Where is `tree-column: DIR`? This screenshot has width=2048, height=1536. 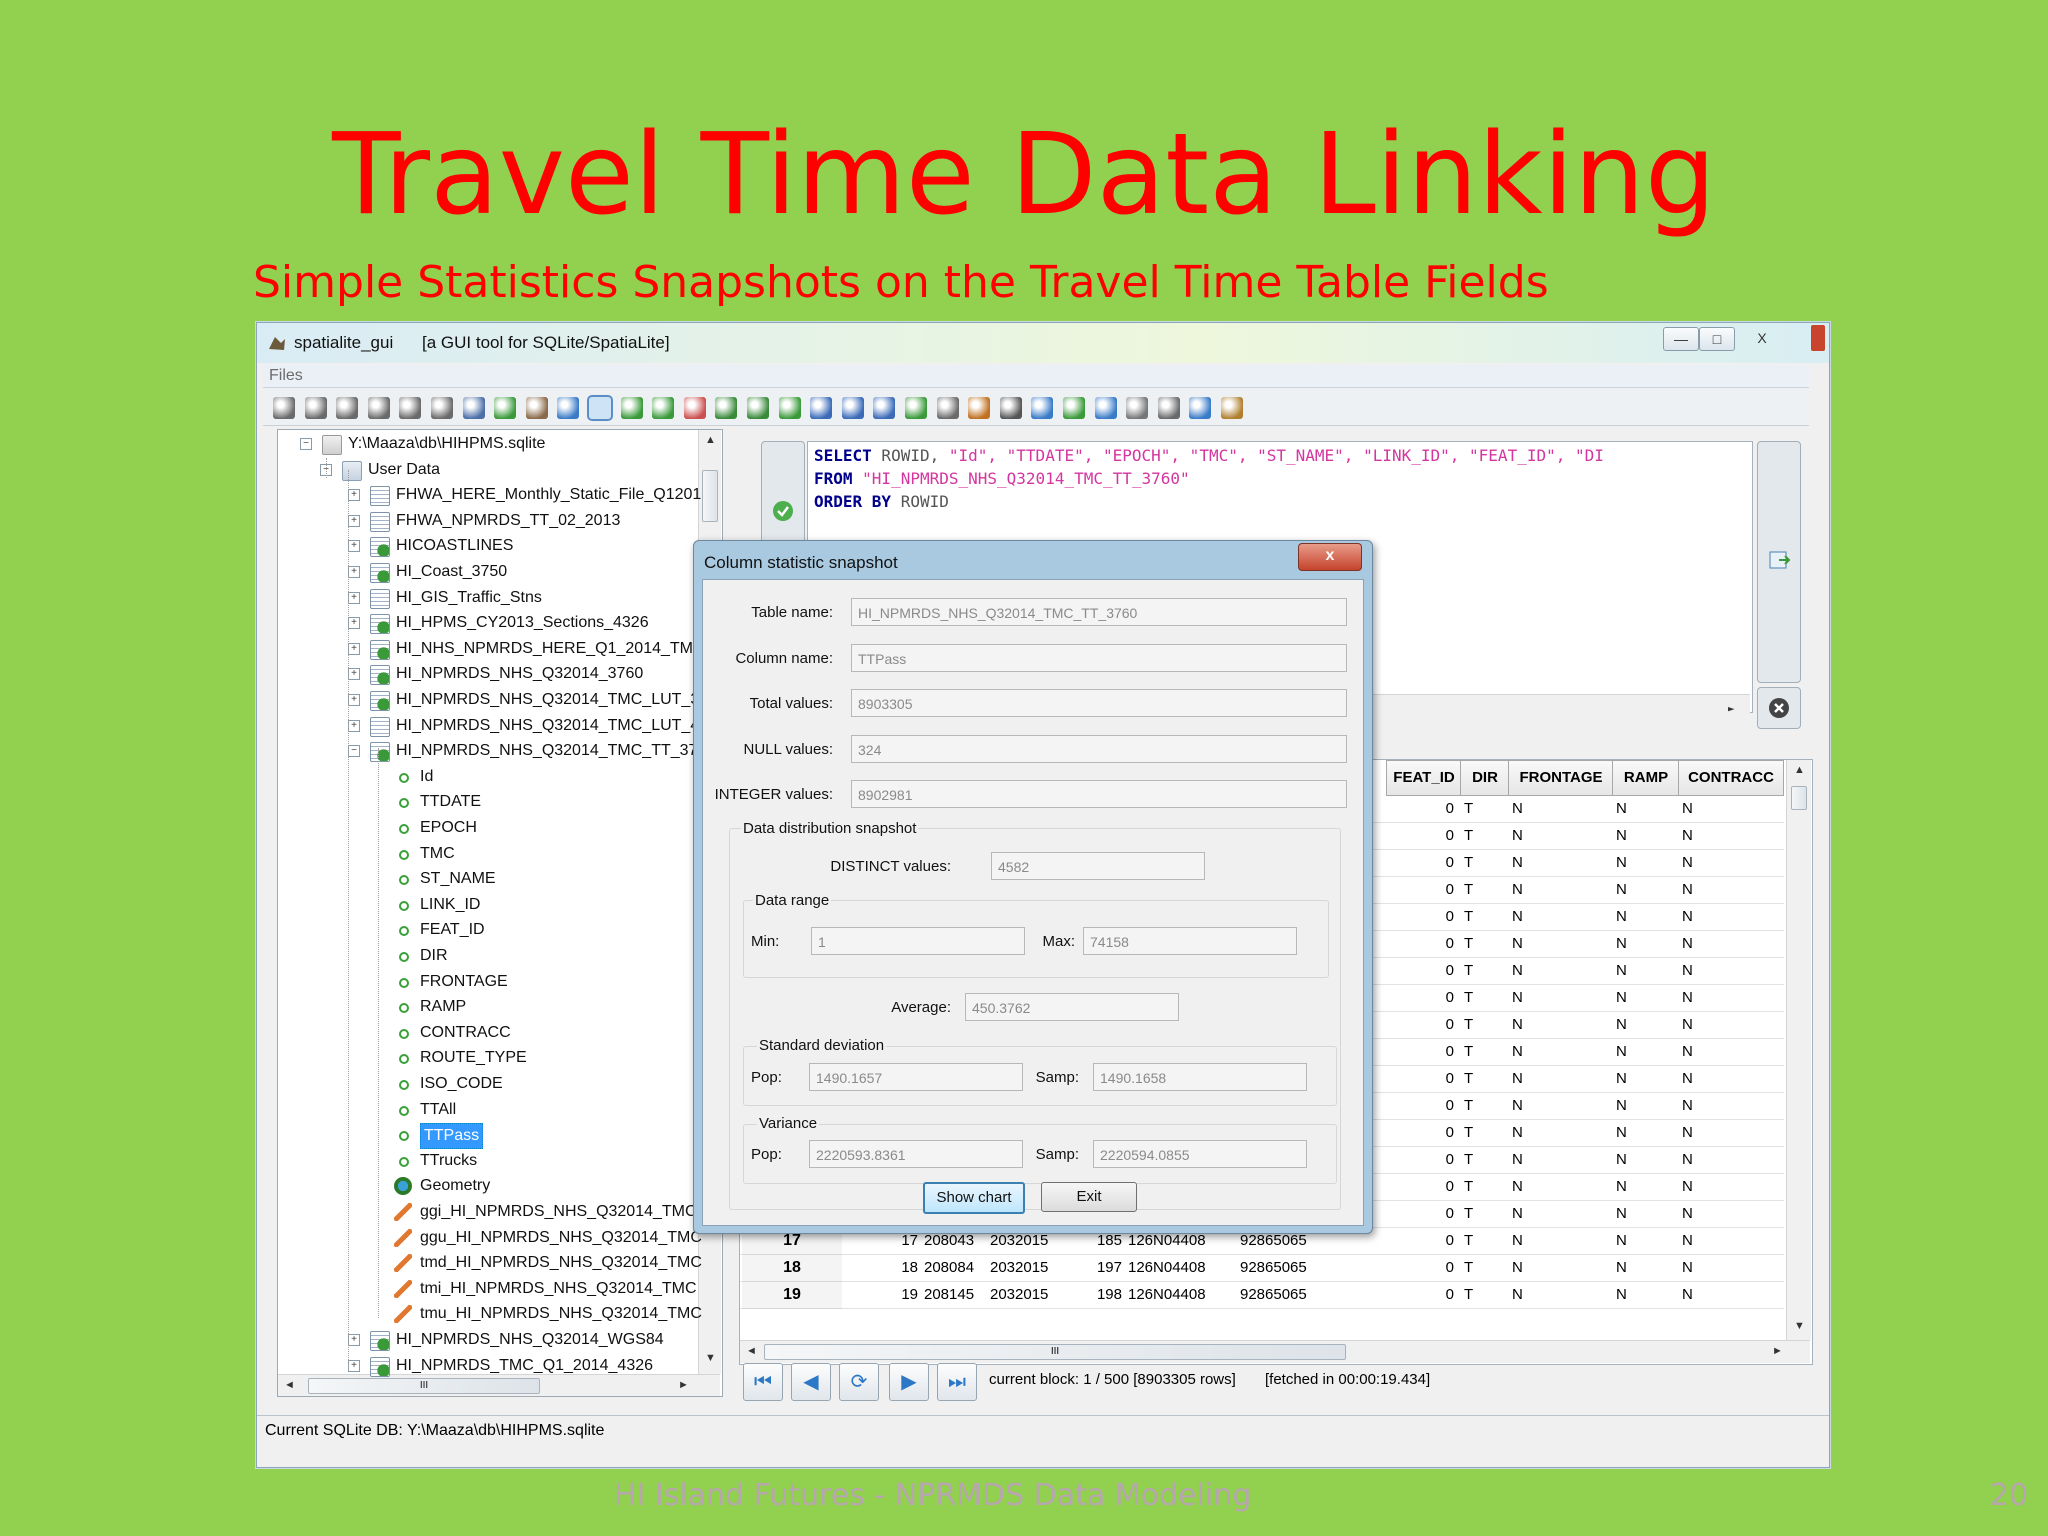
tree-column: DIR is located at coordinates (488, 956).